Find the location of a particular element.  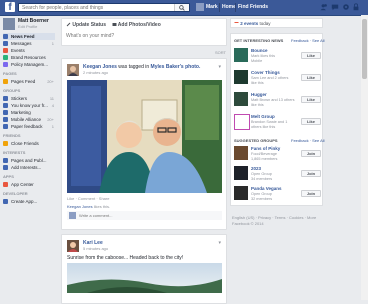

search-box is located at coordinates (104, 7).